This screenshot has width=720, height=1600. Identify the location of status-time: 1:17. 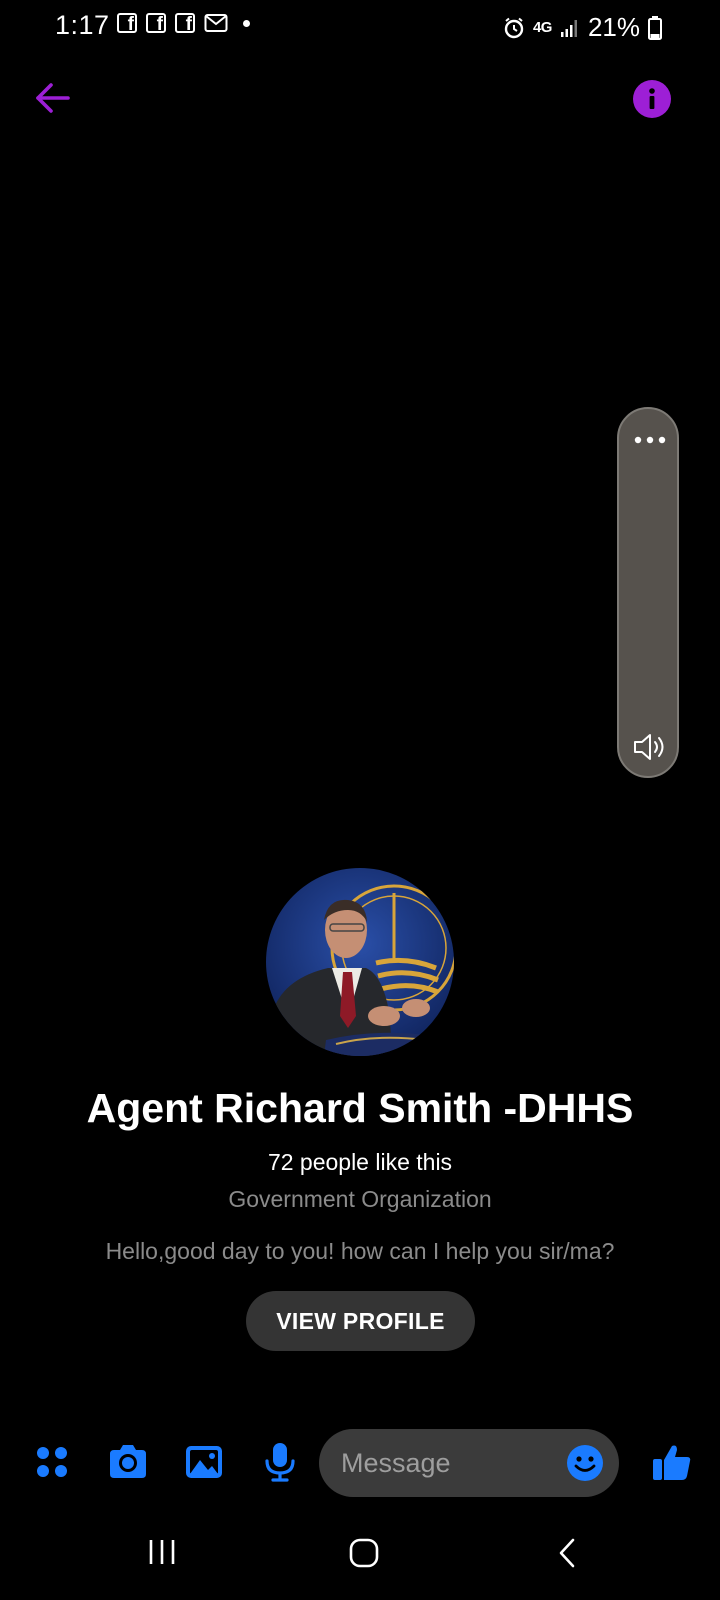
(82, 25).